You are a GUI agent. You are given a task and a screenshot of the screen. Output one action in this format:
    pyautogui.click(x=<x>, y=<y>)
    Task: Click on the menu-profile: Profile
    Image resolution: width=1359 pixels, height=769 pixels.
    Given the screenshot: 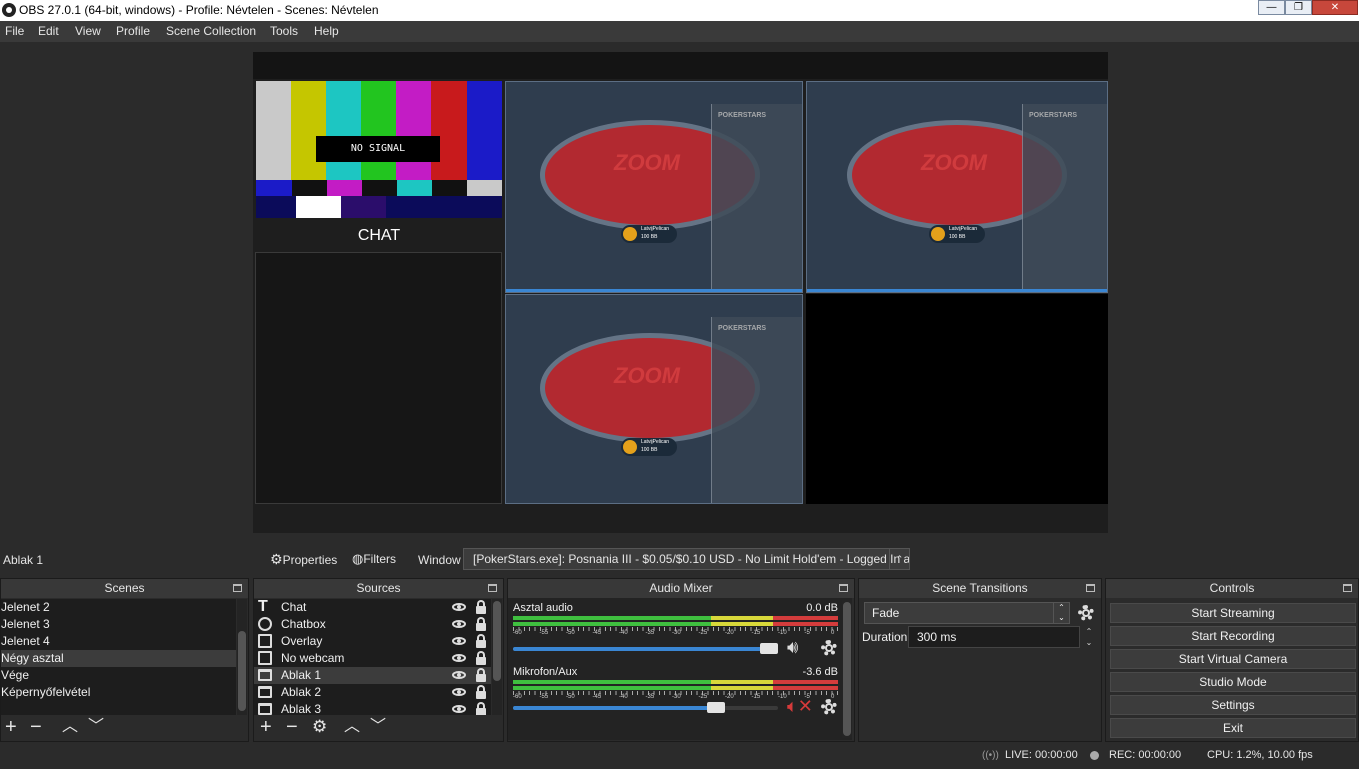 What is the action you would take?
    pyautogui.click(x=133, y=31)
    